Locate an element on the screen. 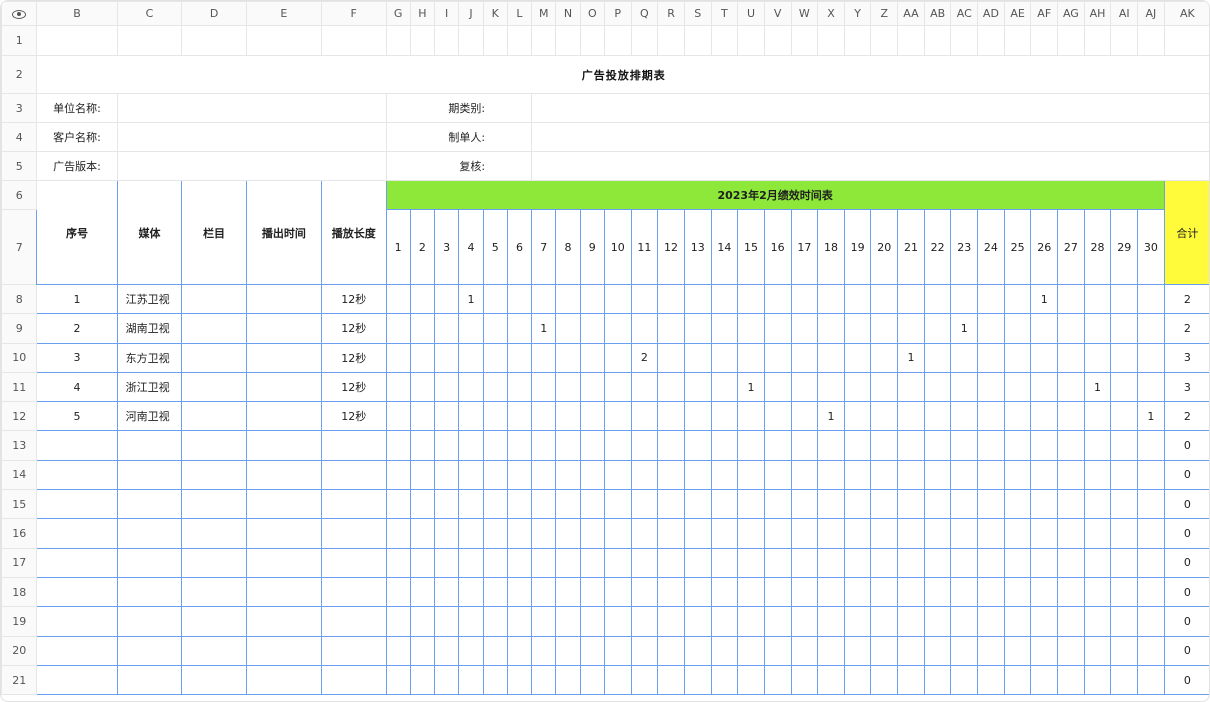 The width and height of the screenshot is (1210, 702). column-header: N is located at coordinates (568, 13).